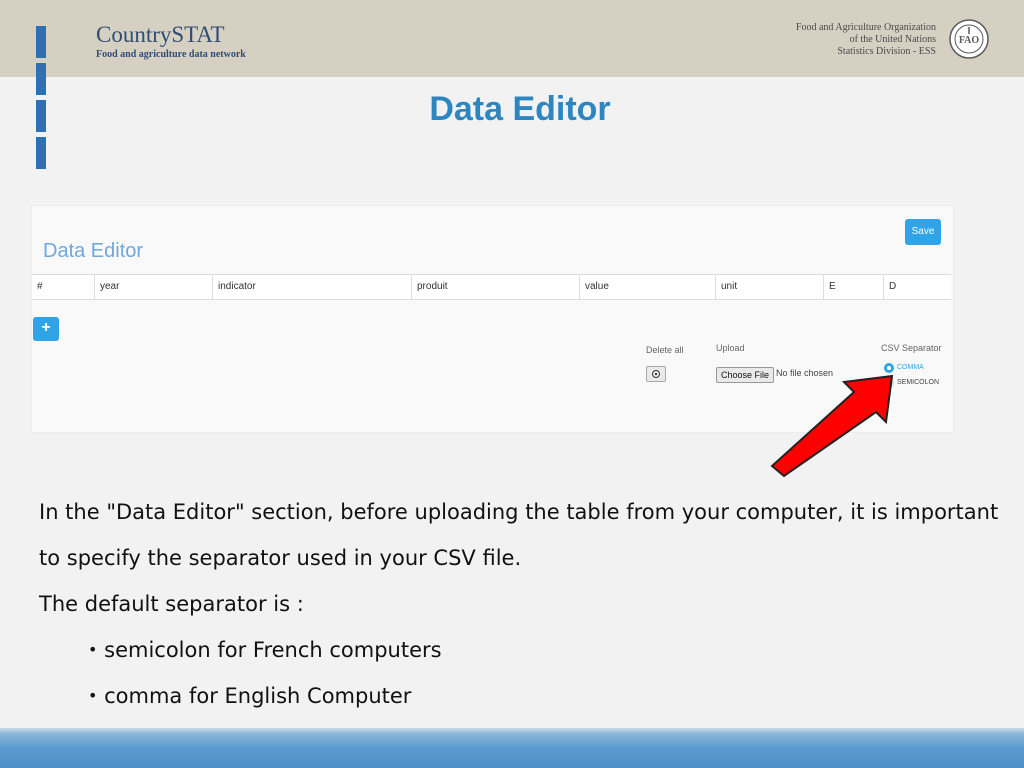 This screenshot has height=768, width=1024. Describe the element at coordinates (160, 34) in the screenshot. I see `logo-title: CountrySTAT` at that location.